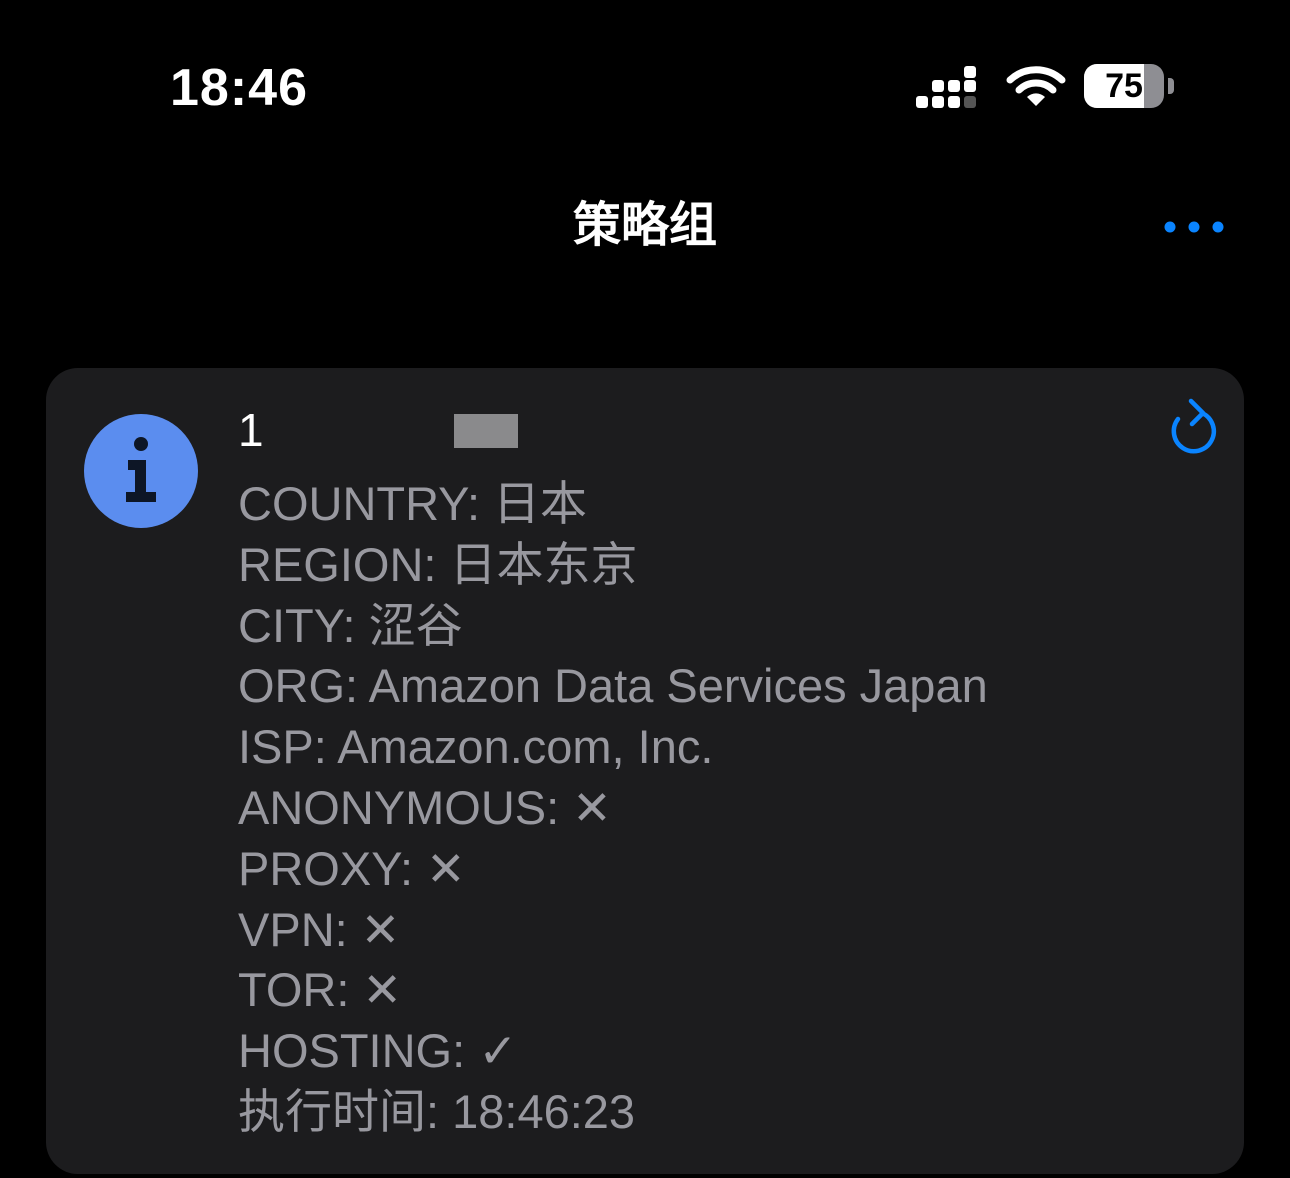 Image resolution: width=1290 pixels, height=1178 pixels. What do you see at coordinates (437, 1111) in the screenshot?
I see `detail-exec-time: 执行时间: 18:46:23` at bounding box center [437, 1111].